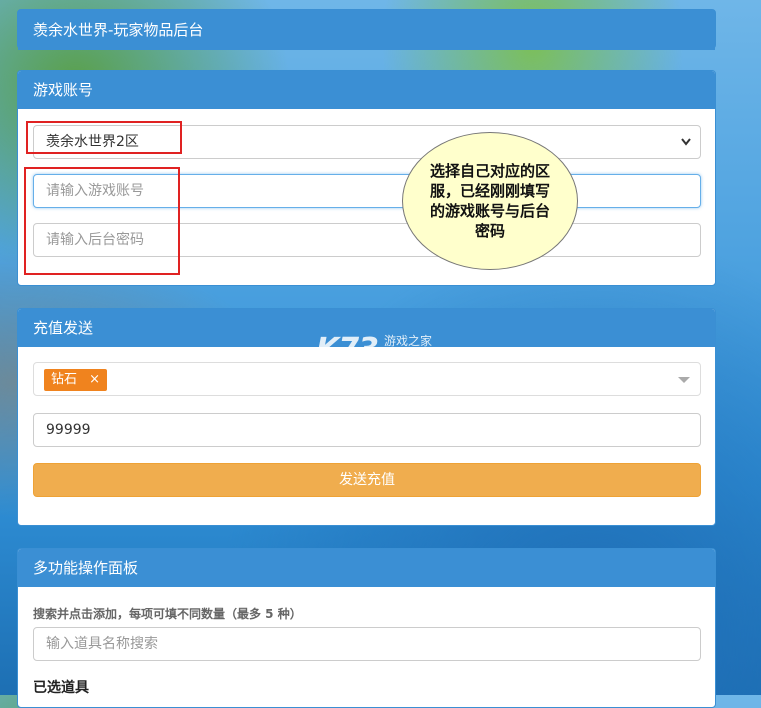 Image resolution: width=761 pixels, height=708 pixels. I want to click on selected-items-label: 已选道具, so click(61, 688).